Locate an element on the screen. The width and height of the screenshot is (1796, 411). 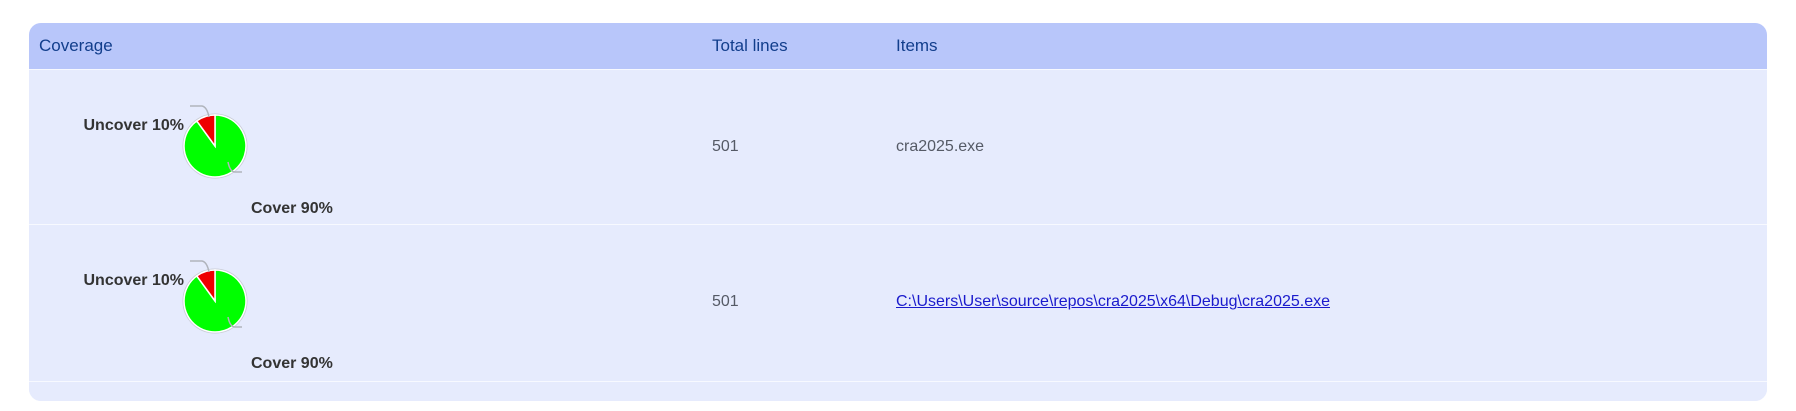
header-coverage: Coverage is located at coordinates (76, 45).